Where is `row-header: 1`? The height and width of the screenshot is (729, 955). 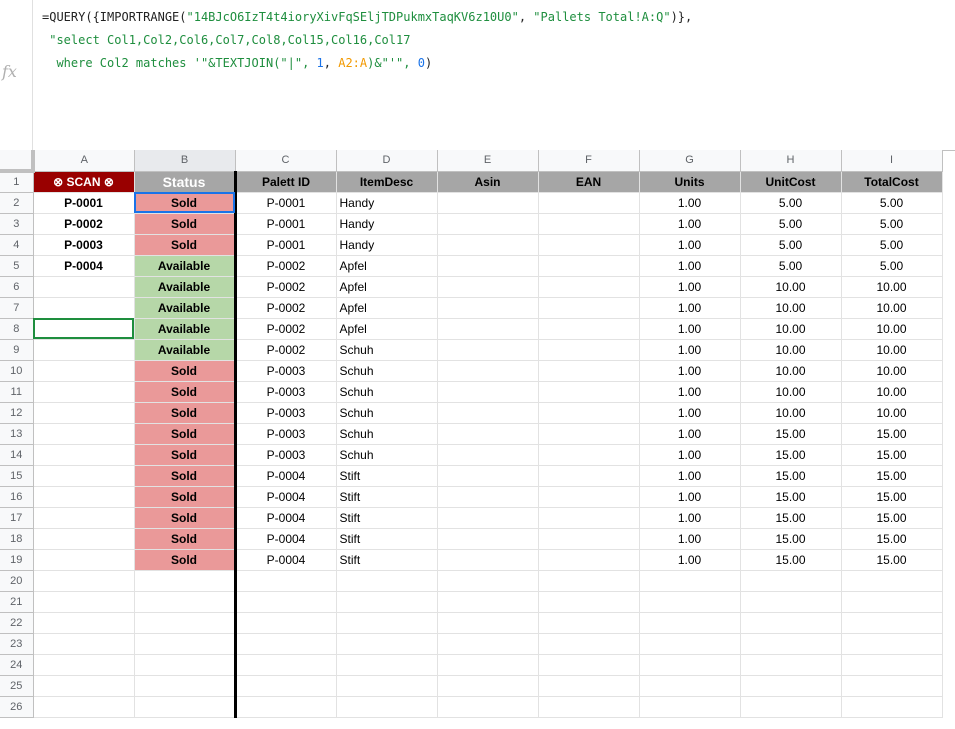 row-header: 1 is located at coordinates (17, 182).